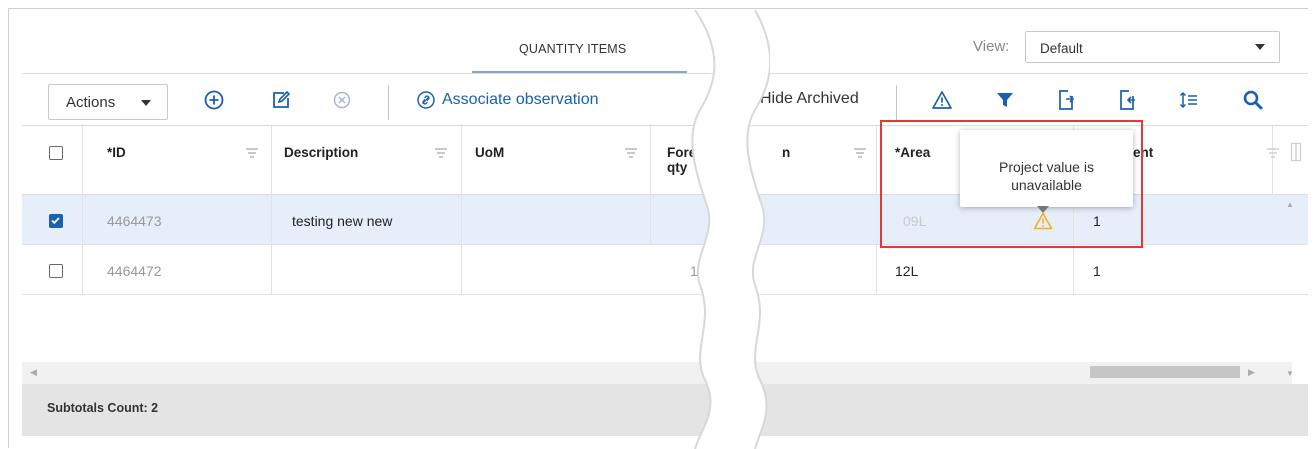  What do you see at coordinates (1061, 48) in the screenshot?
I see `view-select-value: Default` at bounding box center [1061, 48].